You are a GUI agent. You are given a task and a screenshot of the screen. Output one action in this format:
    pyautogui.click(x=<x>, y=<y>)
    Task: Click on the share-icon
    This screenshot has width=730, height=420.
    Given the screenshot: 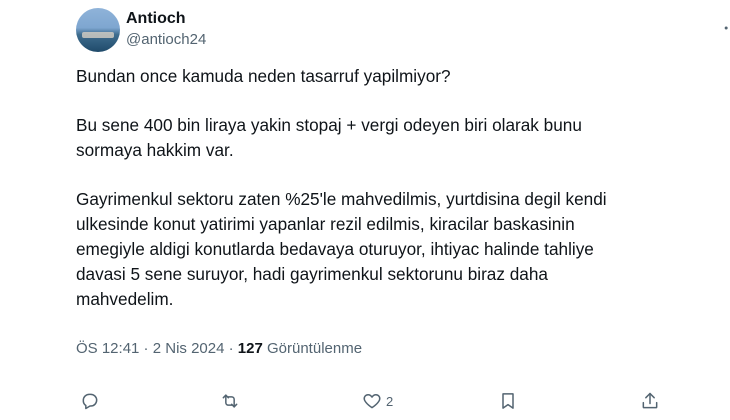 What is the action you would take?
    pyautogui.click(x=650, y=400)
    